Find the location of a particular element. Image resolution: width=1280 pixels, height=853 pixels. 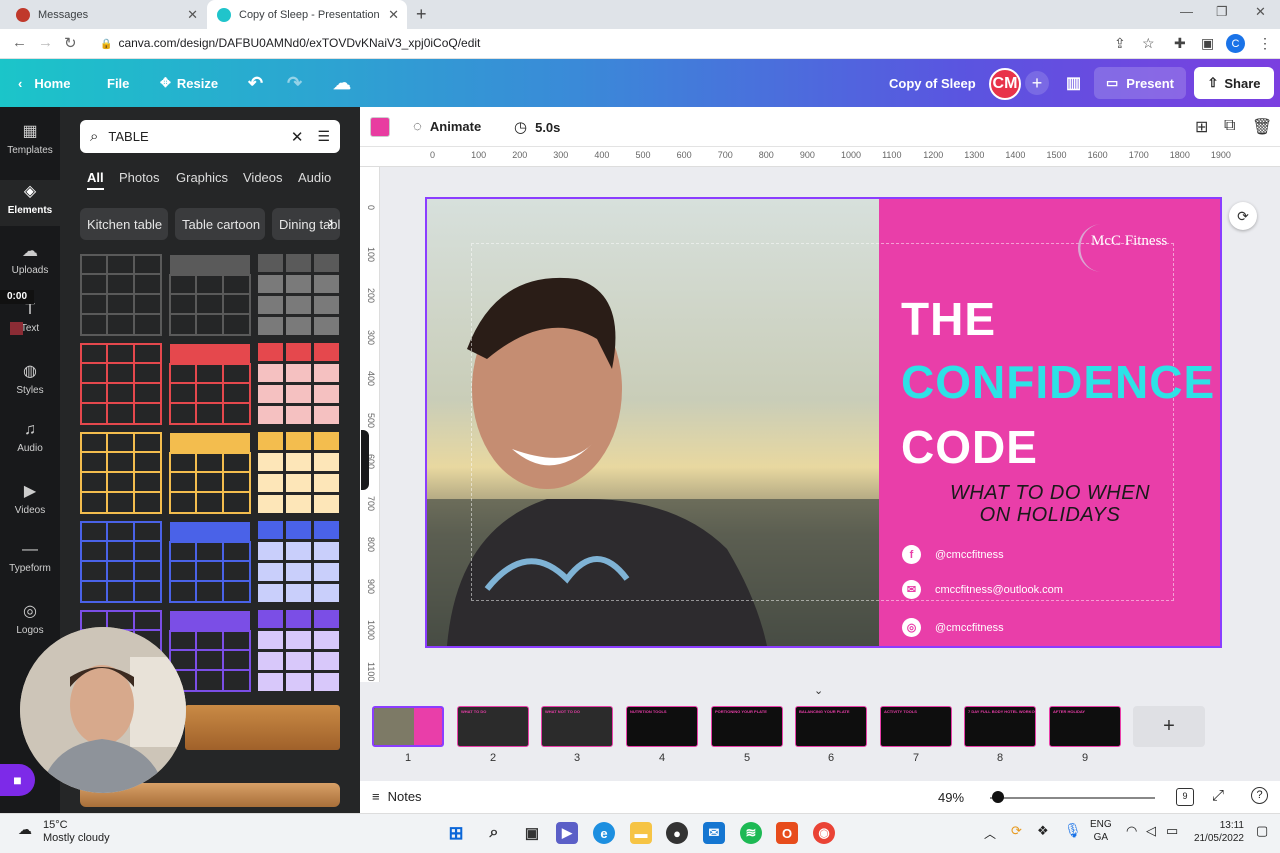

present-button: ▭ Present is located at coordinates (1140, 83).